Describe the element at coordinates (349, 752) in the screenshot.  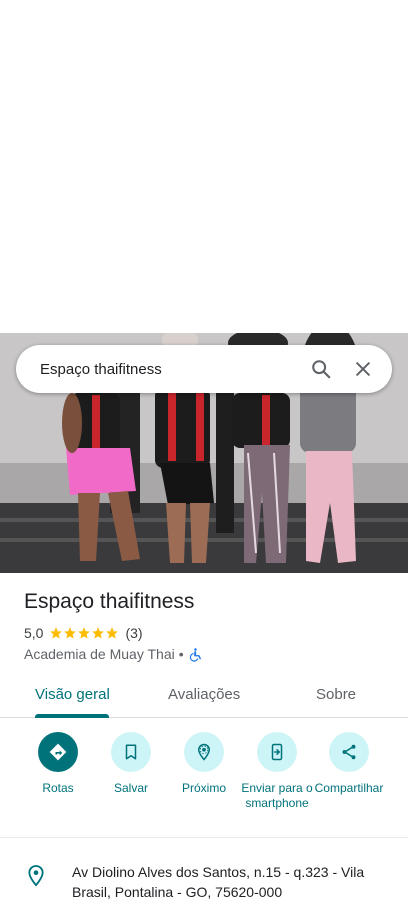
I see `share-icon` at that location.